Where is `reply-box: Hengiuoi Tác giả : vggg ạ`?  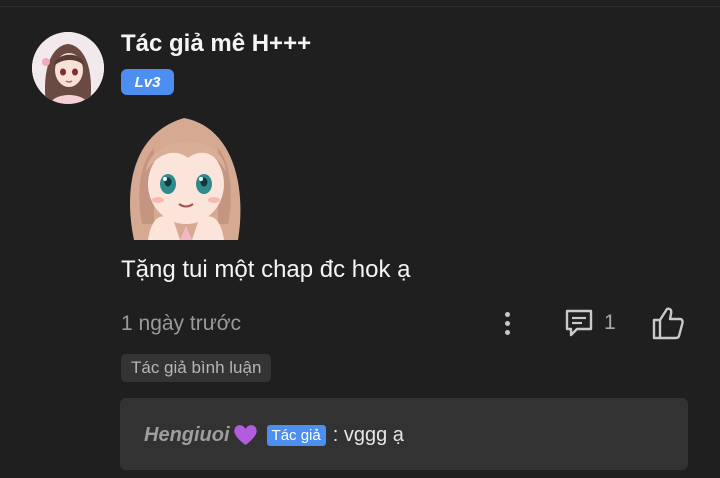 reply-box: Hengiuoi Tác giả : vggg ạ is located at coordinates (404, 434).